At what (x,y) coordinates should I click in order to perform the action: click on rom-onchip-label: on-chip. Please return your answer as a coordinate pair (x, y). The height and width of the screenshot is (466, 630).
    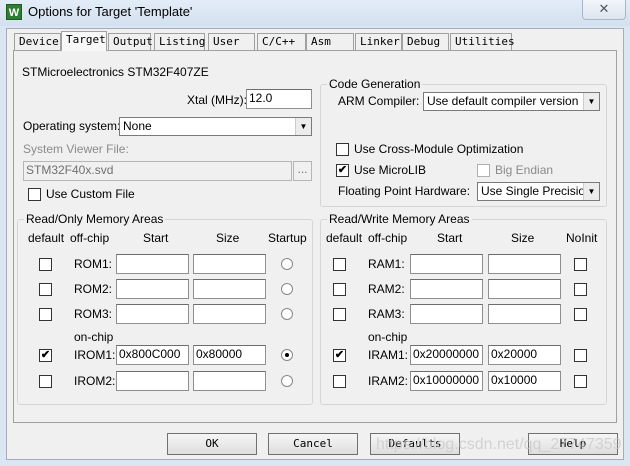
    Looking at the image, I should click on (94, 337).